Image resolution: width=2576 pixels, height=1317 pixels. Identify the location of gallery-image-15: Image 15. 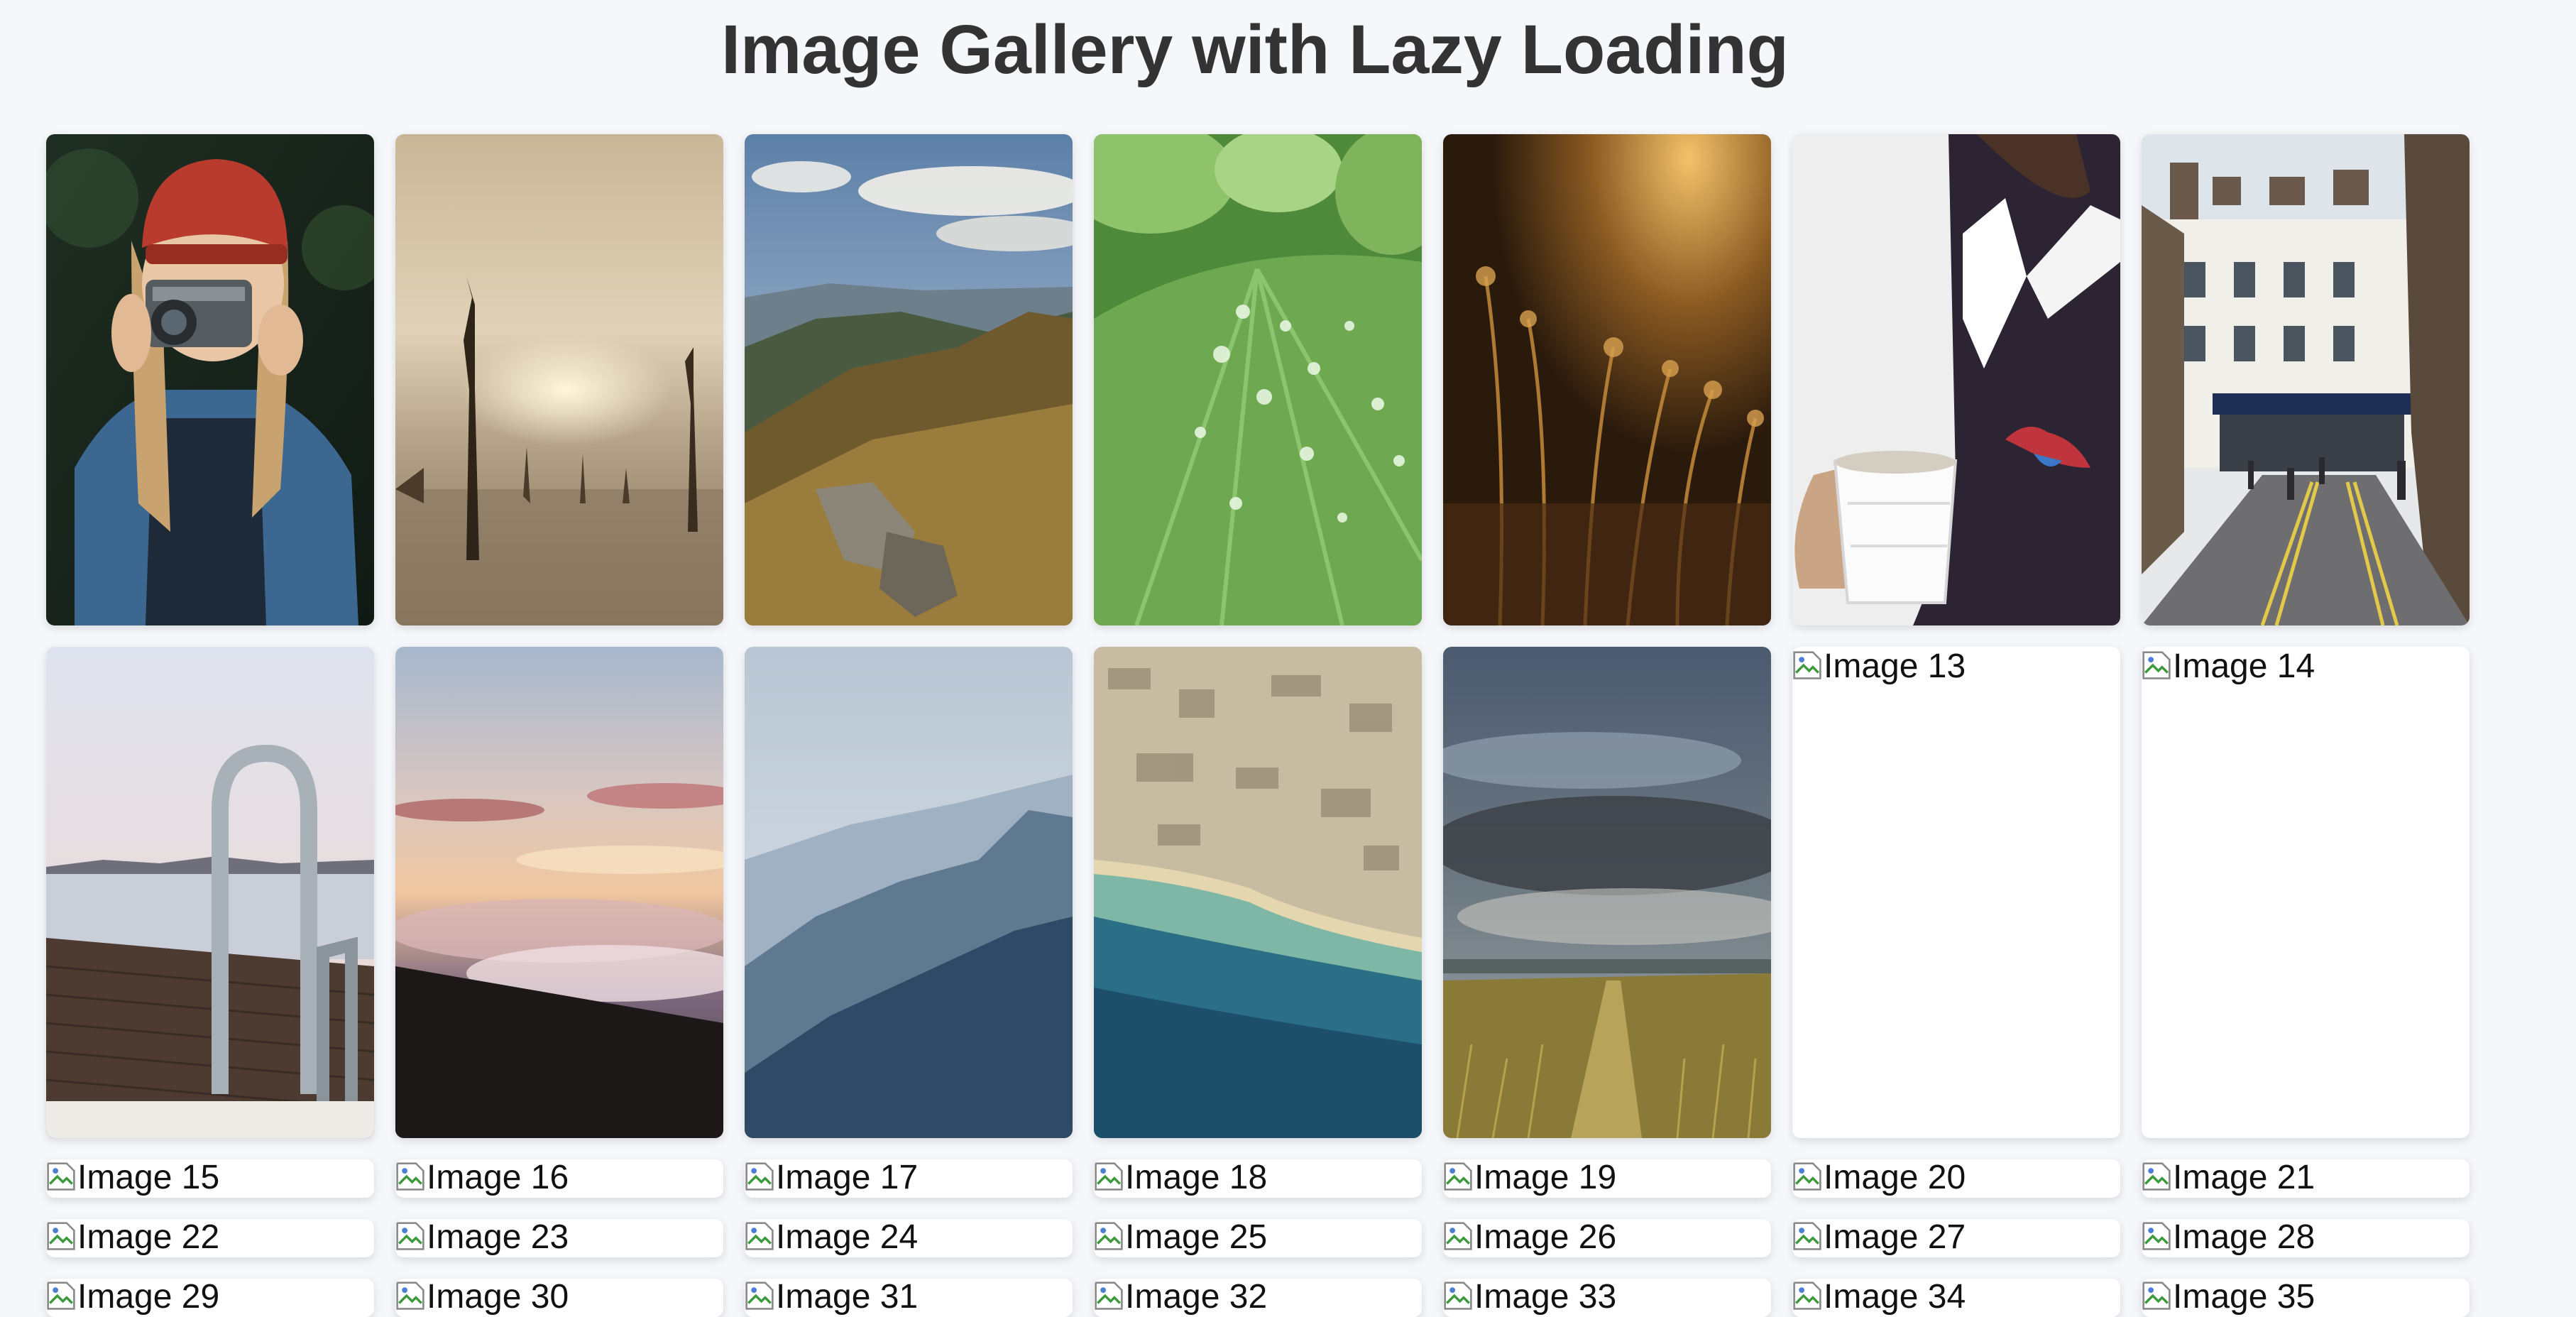
(210, 1178).